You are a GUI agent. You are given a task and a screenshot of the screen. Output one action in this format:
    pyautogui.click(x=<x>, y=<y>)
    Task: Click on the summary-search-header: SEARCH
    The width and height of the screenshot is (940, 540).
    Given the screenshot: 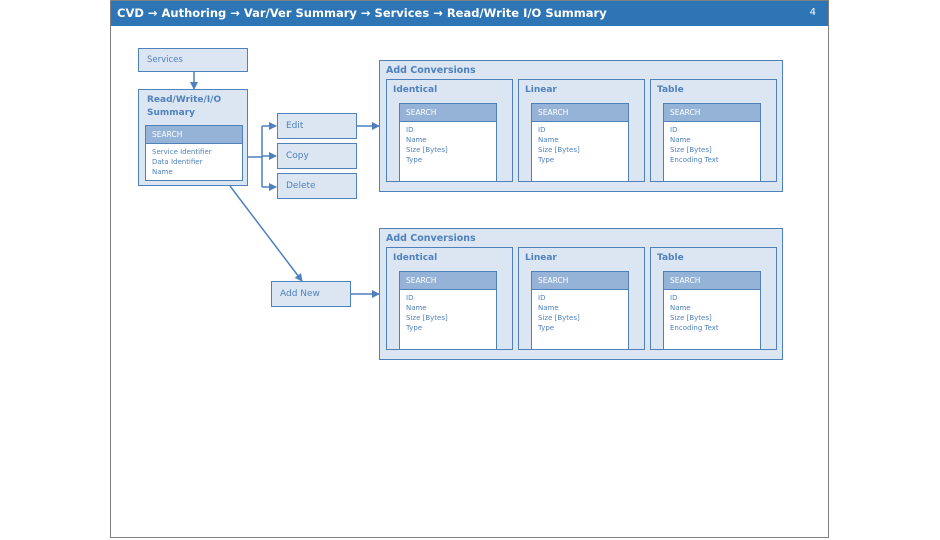 What is the action you would take?
    pyautogui.click(x=194, y=135)
    